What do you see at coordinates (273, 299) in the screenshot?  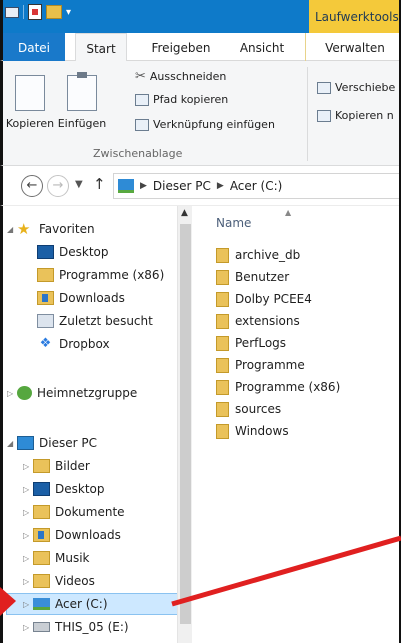 I see `file-item-label: Dolby PCEE4` at bounding box center [273, 299].